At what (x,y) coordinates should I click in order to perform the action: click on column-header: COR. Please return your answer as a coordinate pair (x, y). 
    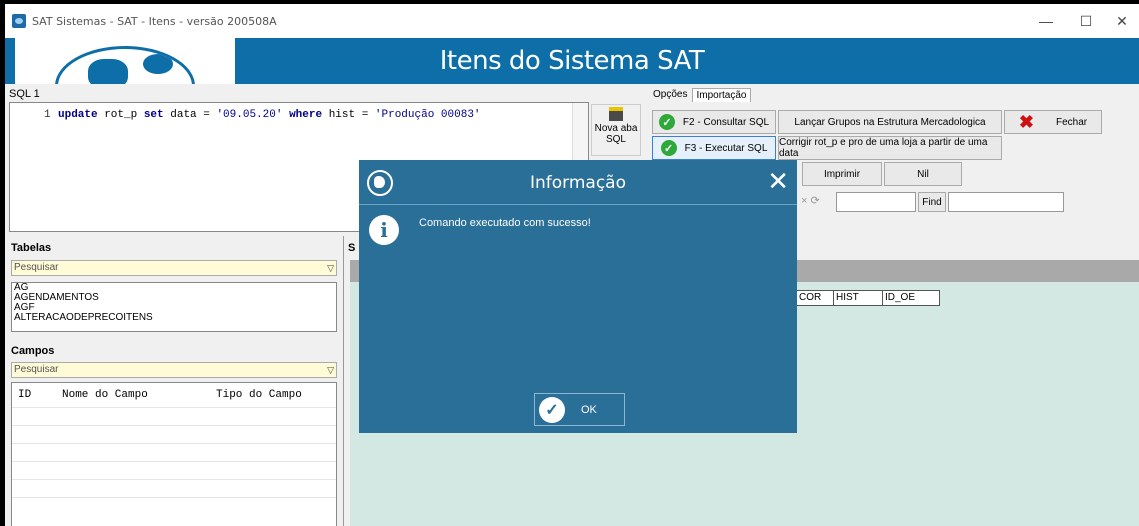
    Looking at the image, I should click on (815, 298).